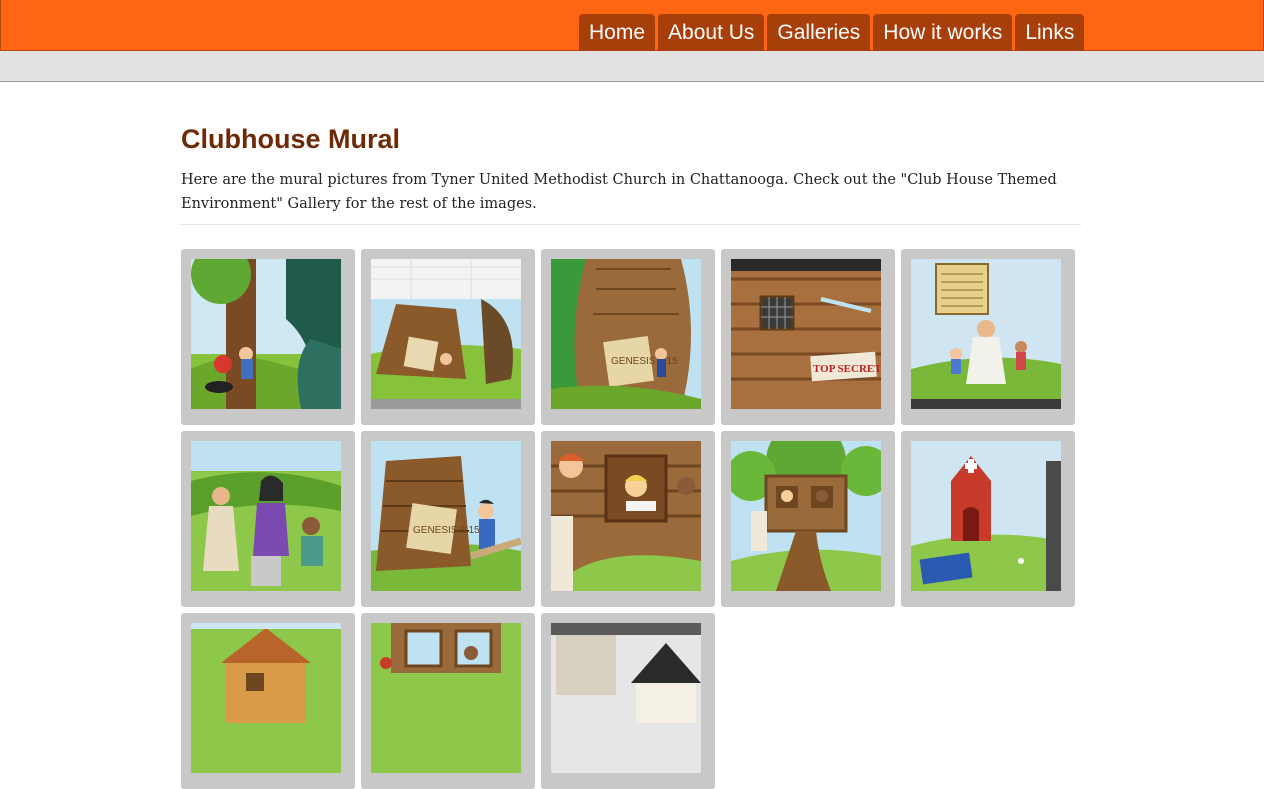  I want to click on nav-about-us: About Us, so click(711, 32).